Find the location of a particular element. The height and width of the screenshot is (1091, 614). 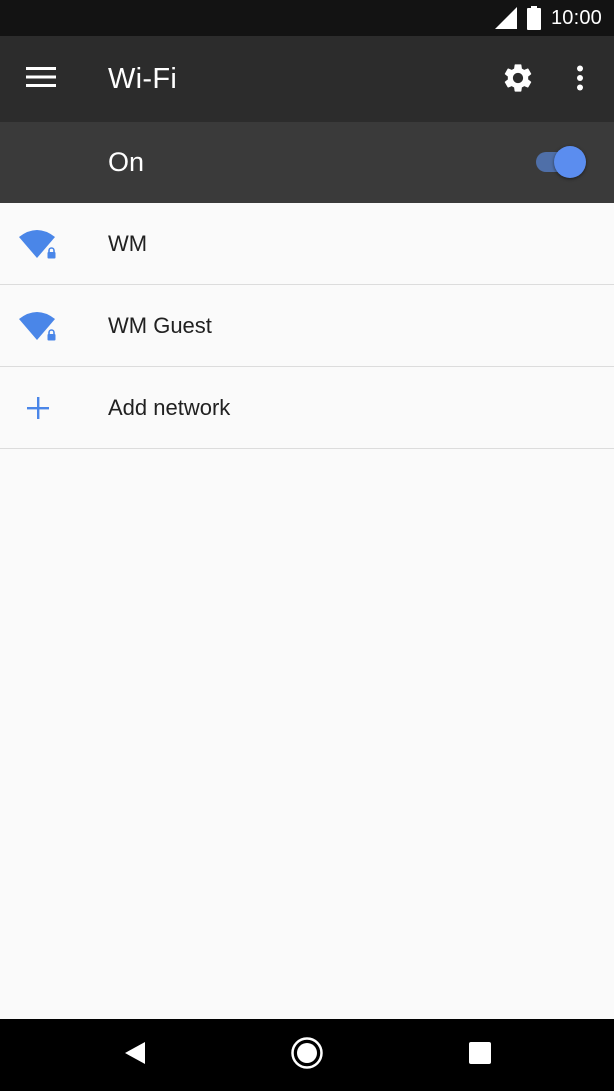

home-icon is located at coordinates (307, 1055).